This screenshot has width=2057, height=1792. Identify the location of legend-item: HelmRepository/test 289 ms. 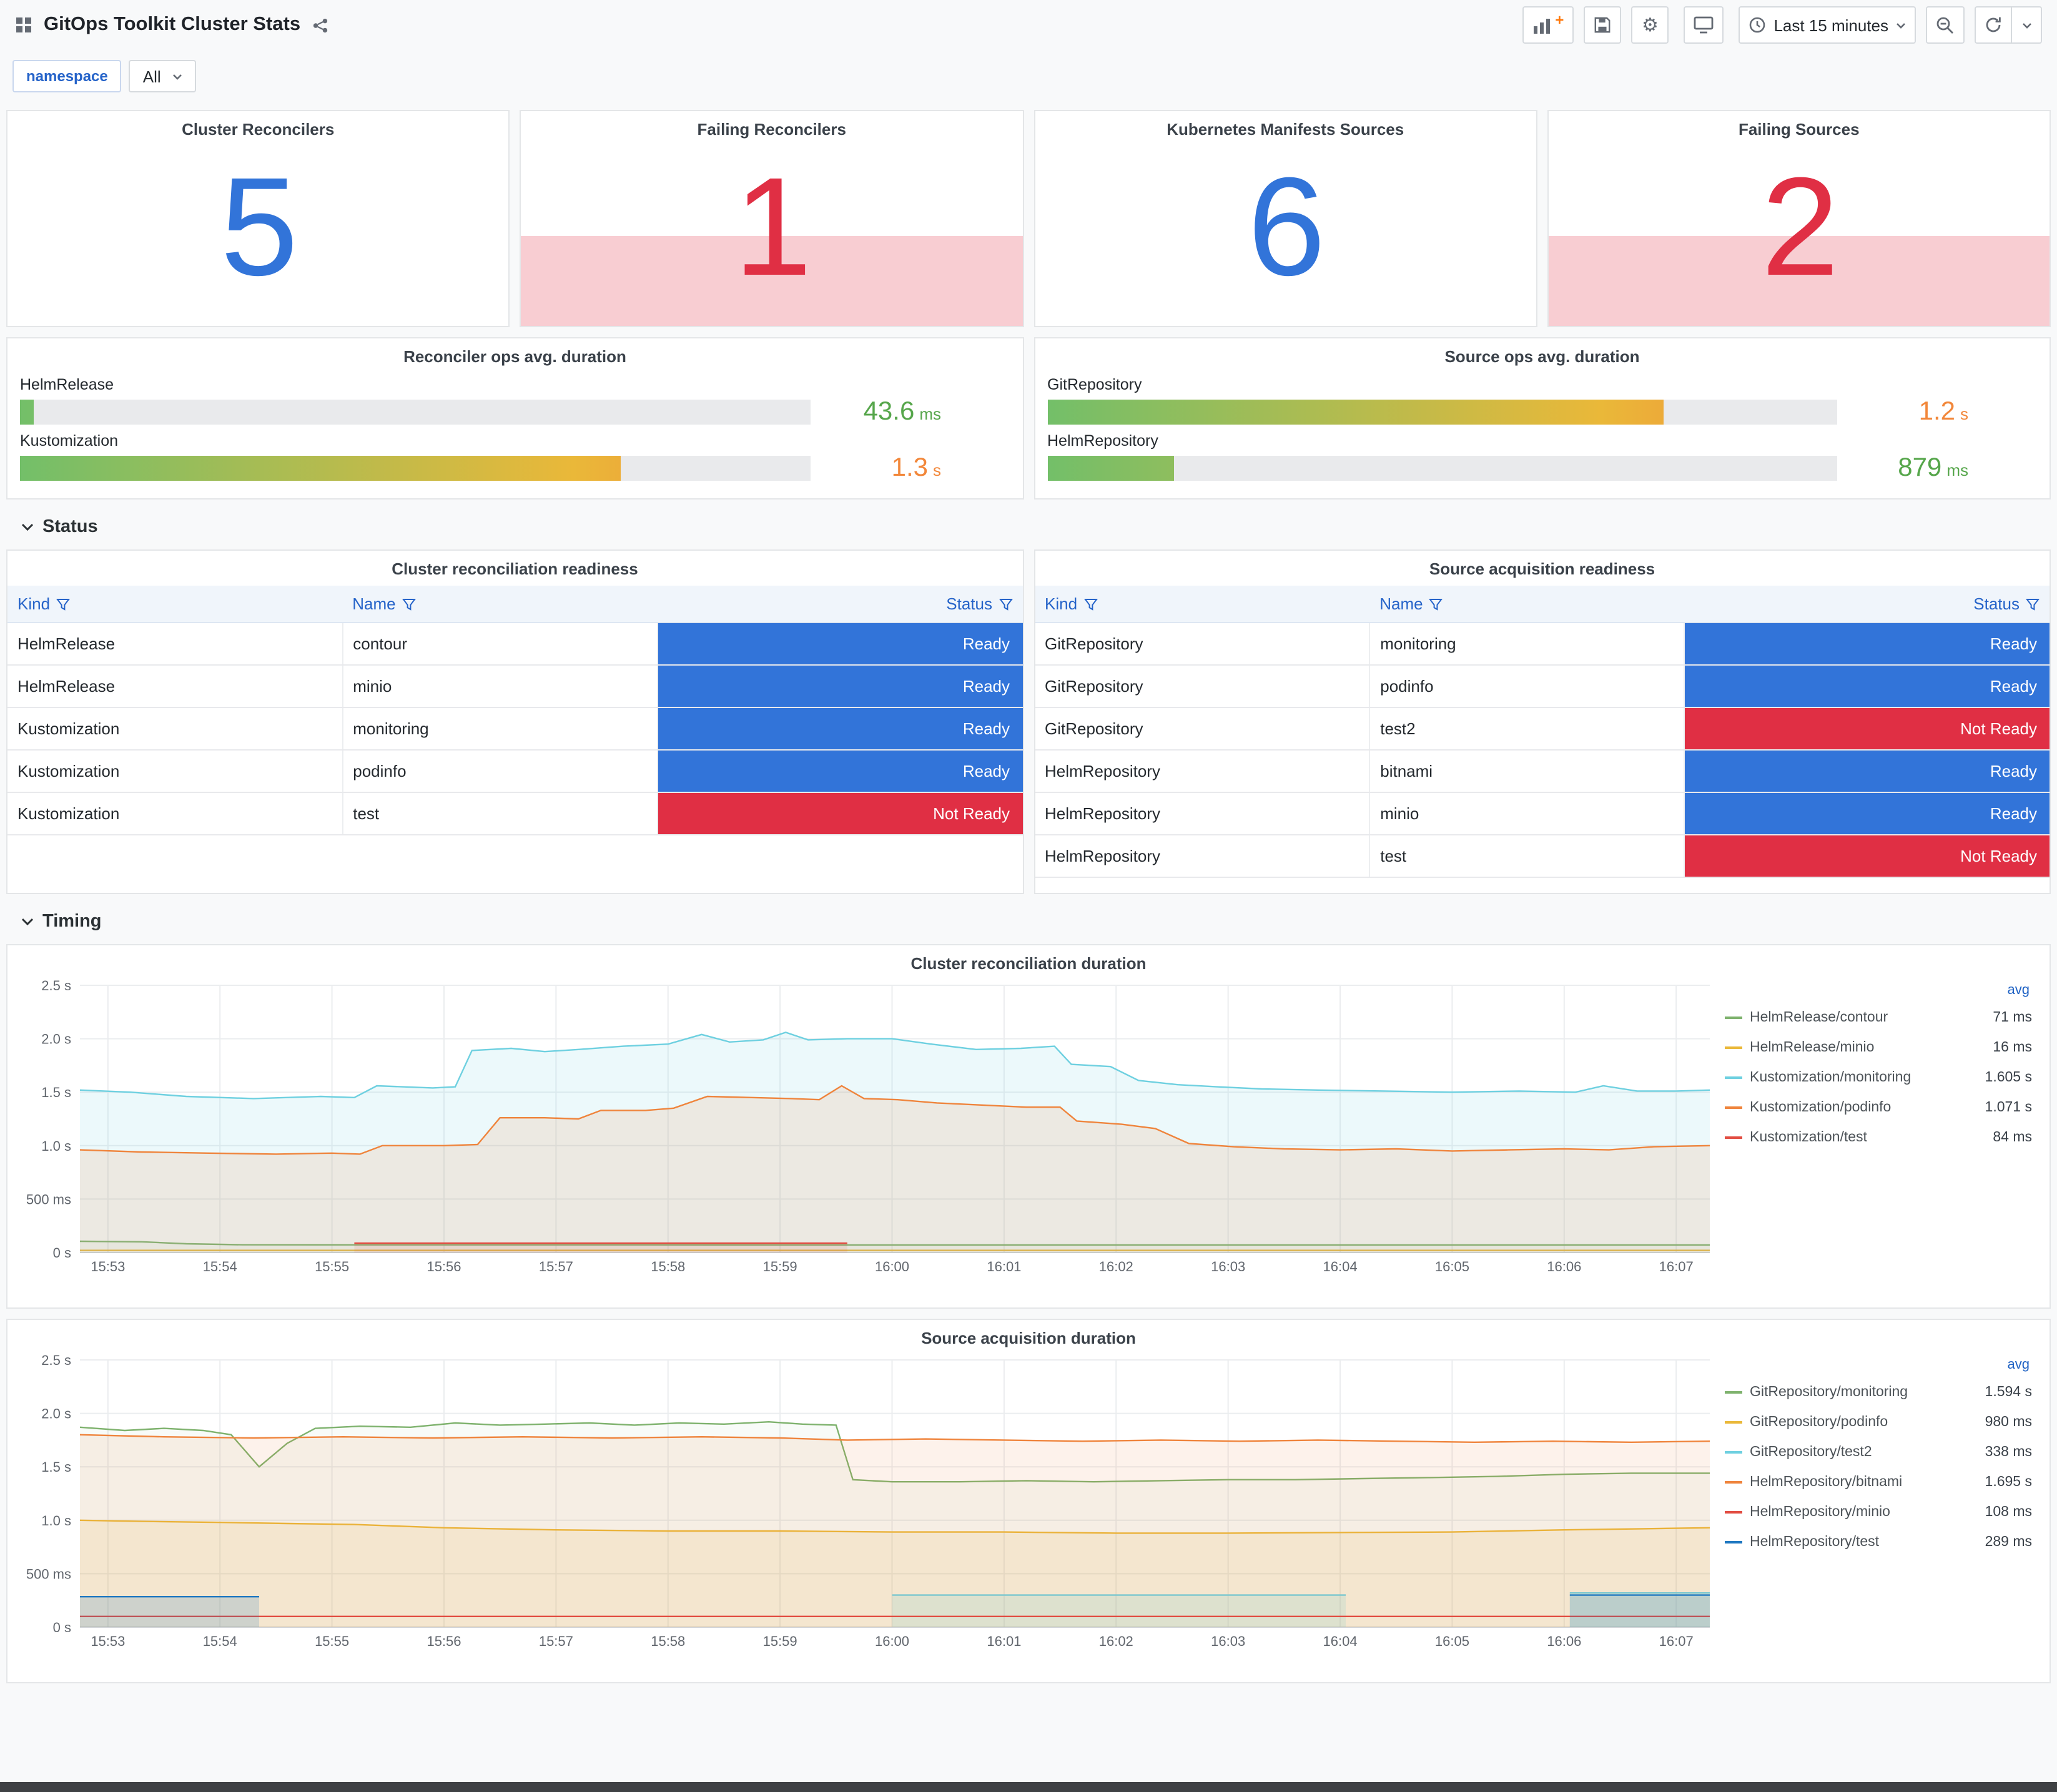
(1878, 1542).